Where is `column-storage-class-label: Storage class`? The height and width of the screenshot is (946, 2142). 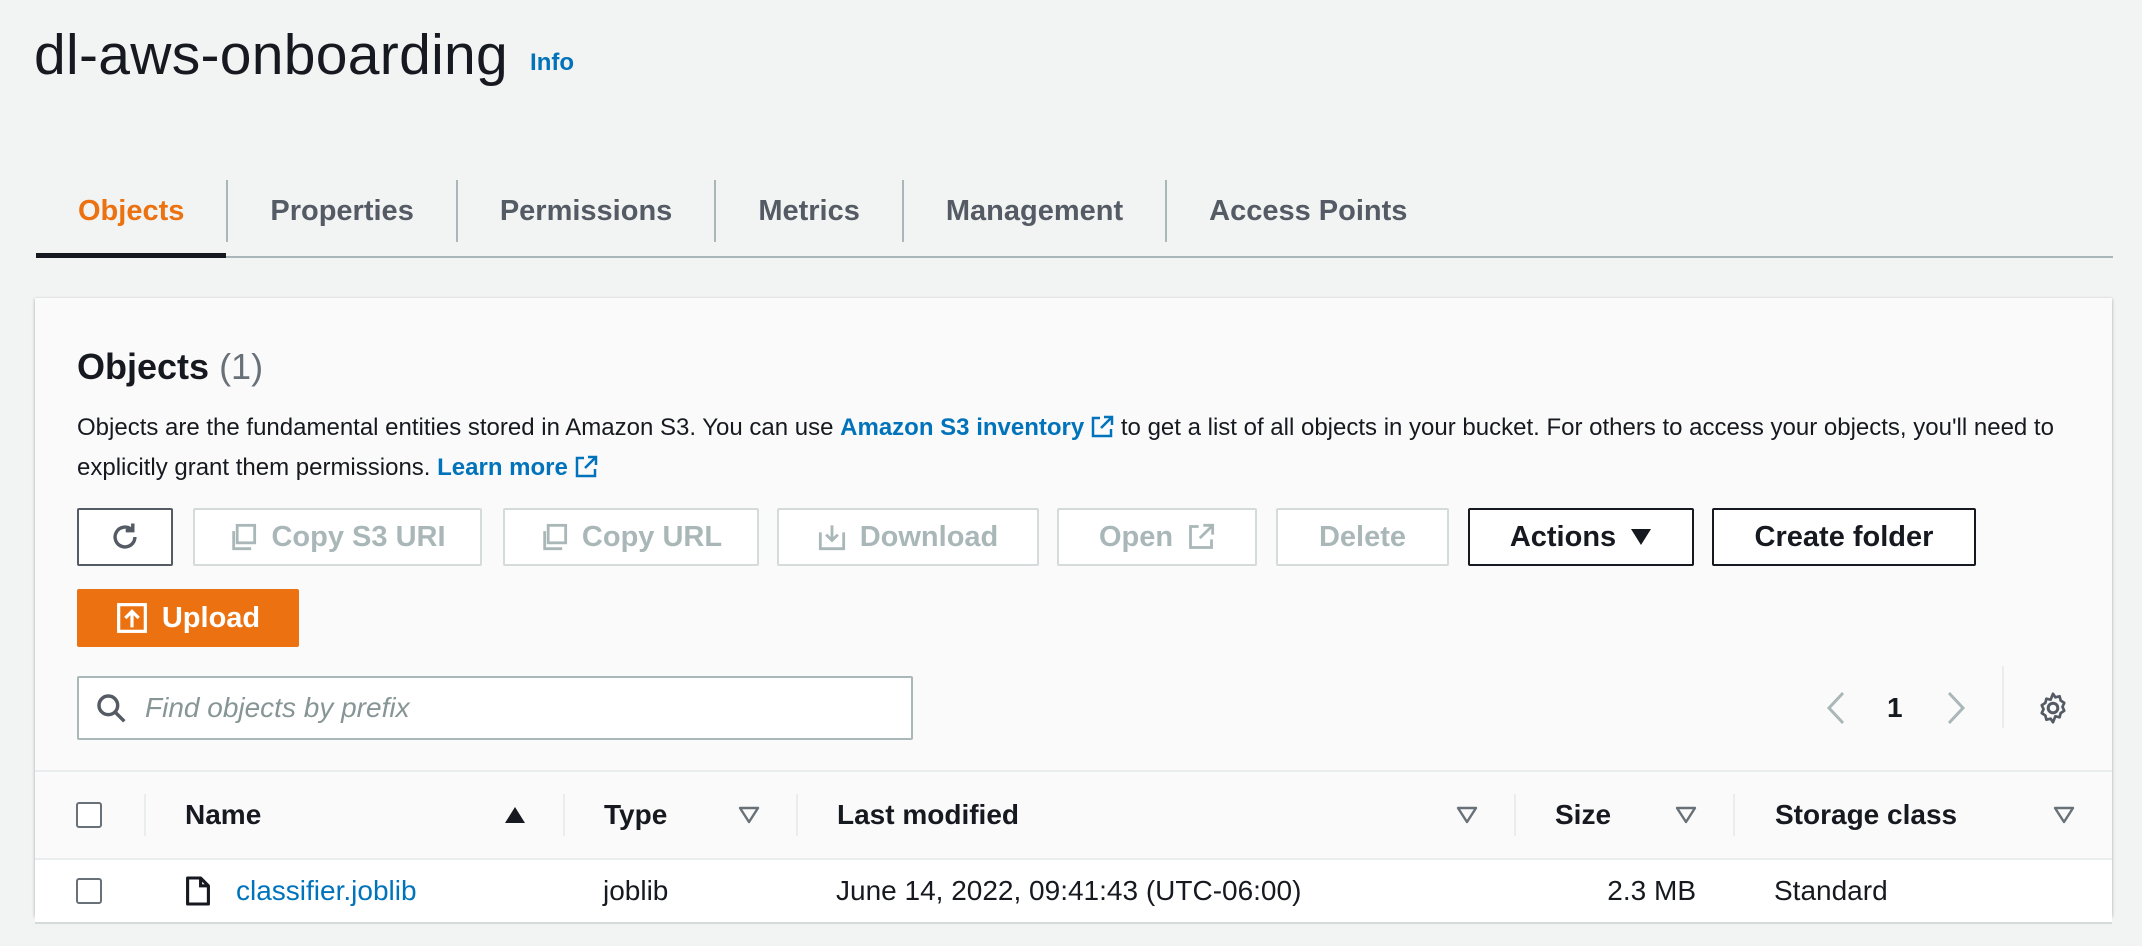 column-storage-class-label: Storage class is located at coordinates (1866, 814).